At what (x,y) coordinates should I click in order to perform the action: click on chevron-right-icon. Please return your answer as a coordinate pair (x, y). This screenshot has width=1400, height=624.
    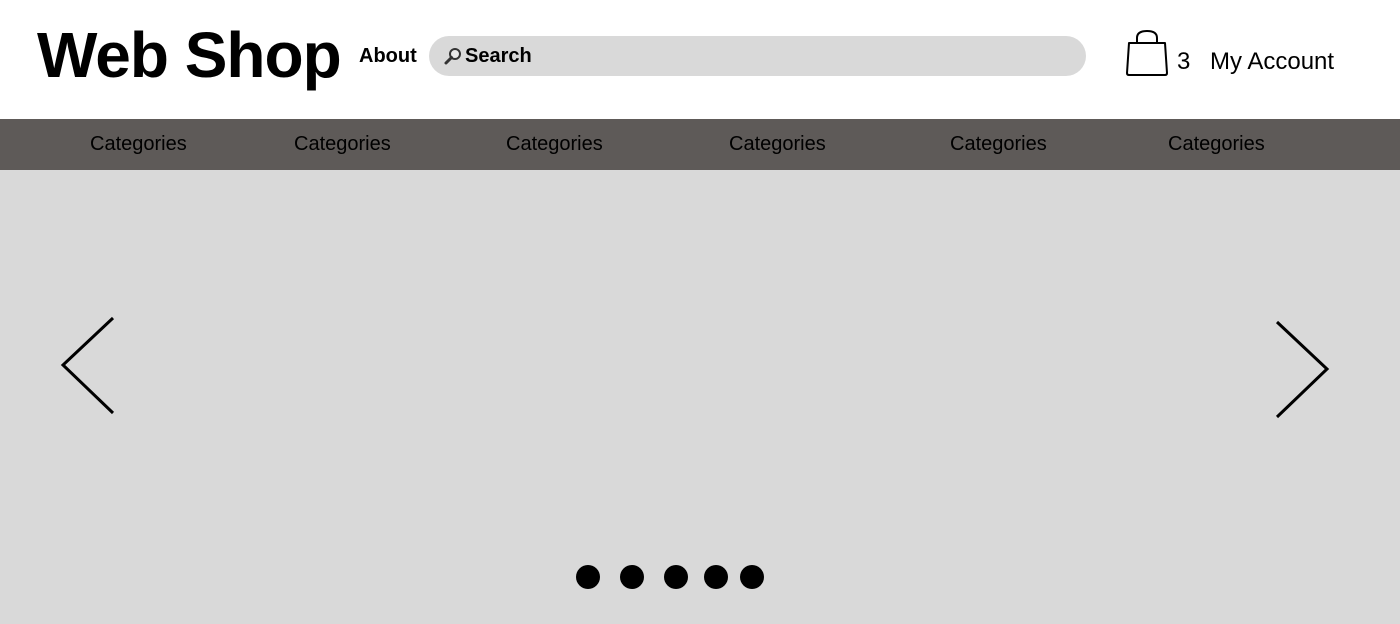
    Looking at the image, I should click on (1302, 369).